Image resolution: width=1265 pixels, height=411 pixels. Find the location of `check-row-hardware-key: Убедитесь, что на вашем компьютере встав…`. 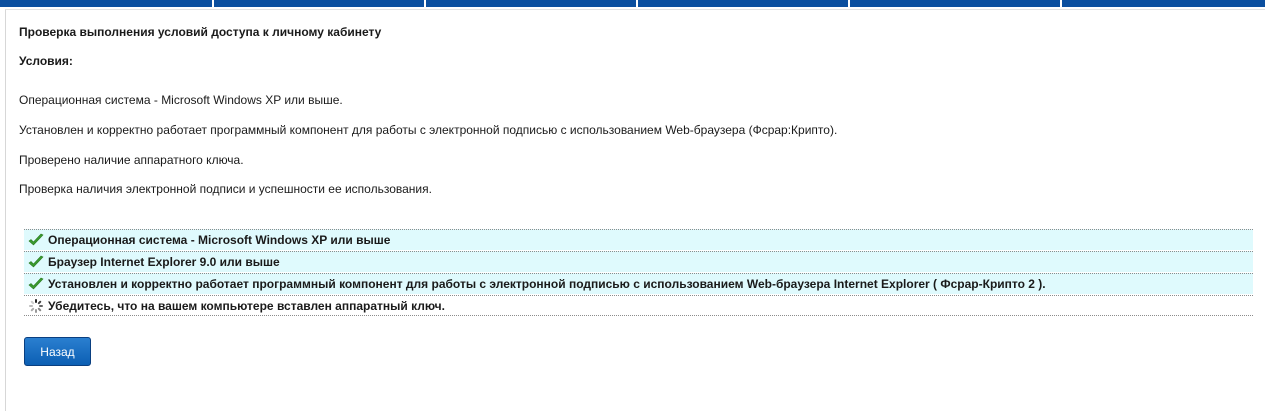

check-row-hardware-key: Убедитесь, что на вашем компьютере встав… is located at coordinates (638, 305).